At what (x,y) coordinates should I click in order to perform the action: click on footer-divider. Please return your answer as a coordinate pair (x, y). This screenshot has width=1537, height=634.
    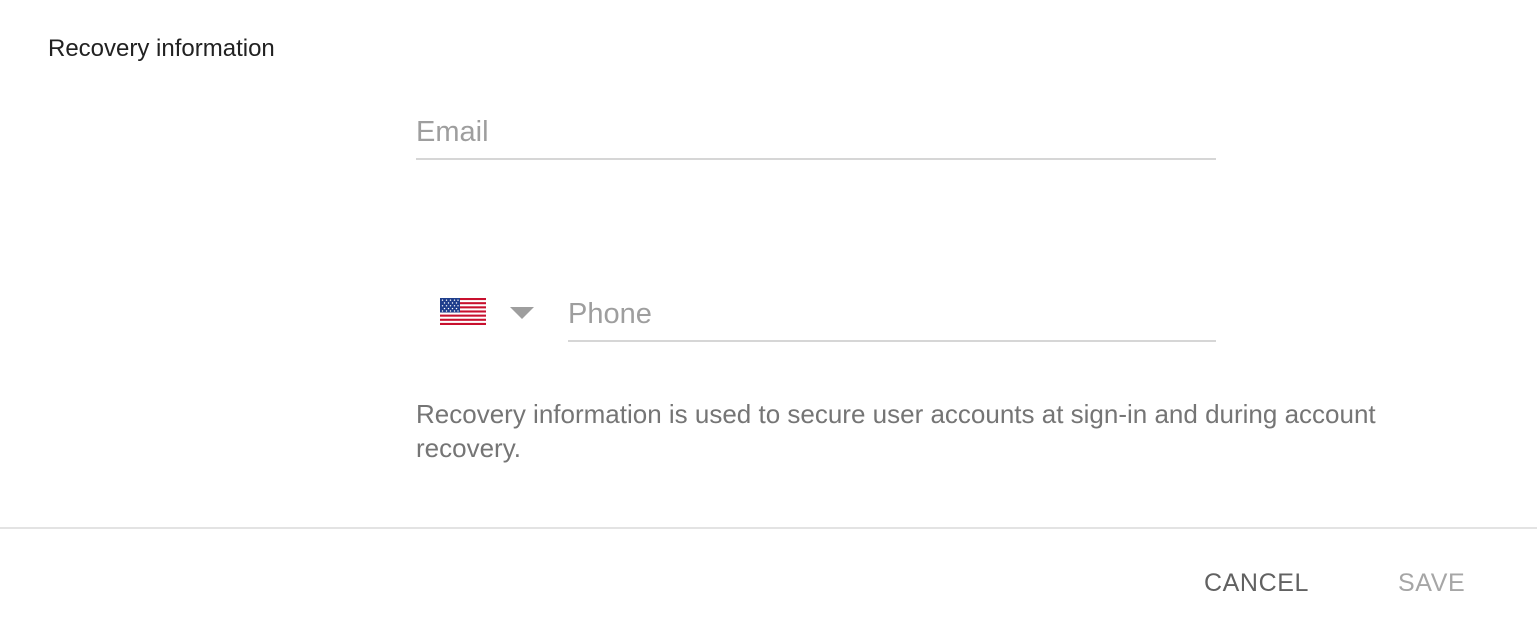
    Looking at the image, I should click on (768, 528).